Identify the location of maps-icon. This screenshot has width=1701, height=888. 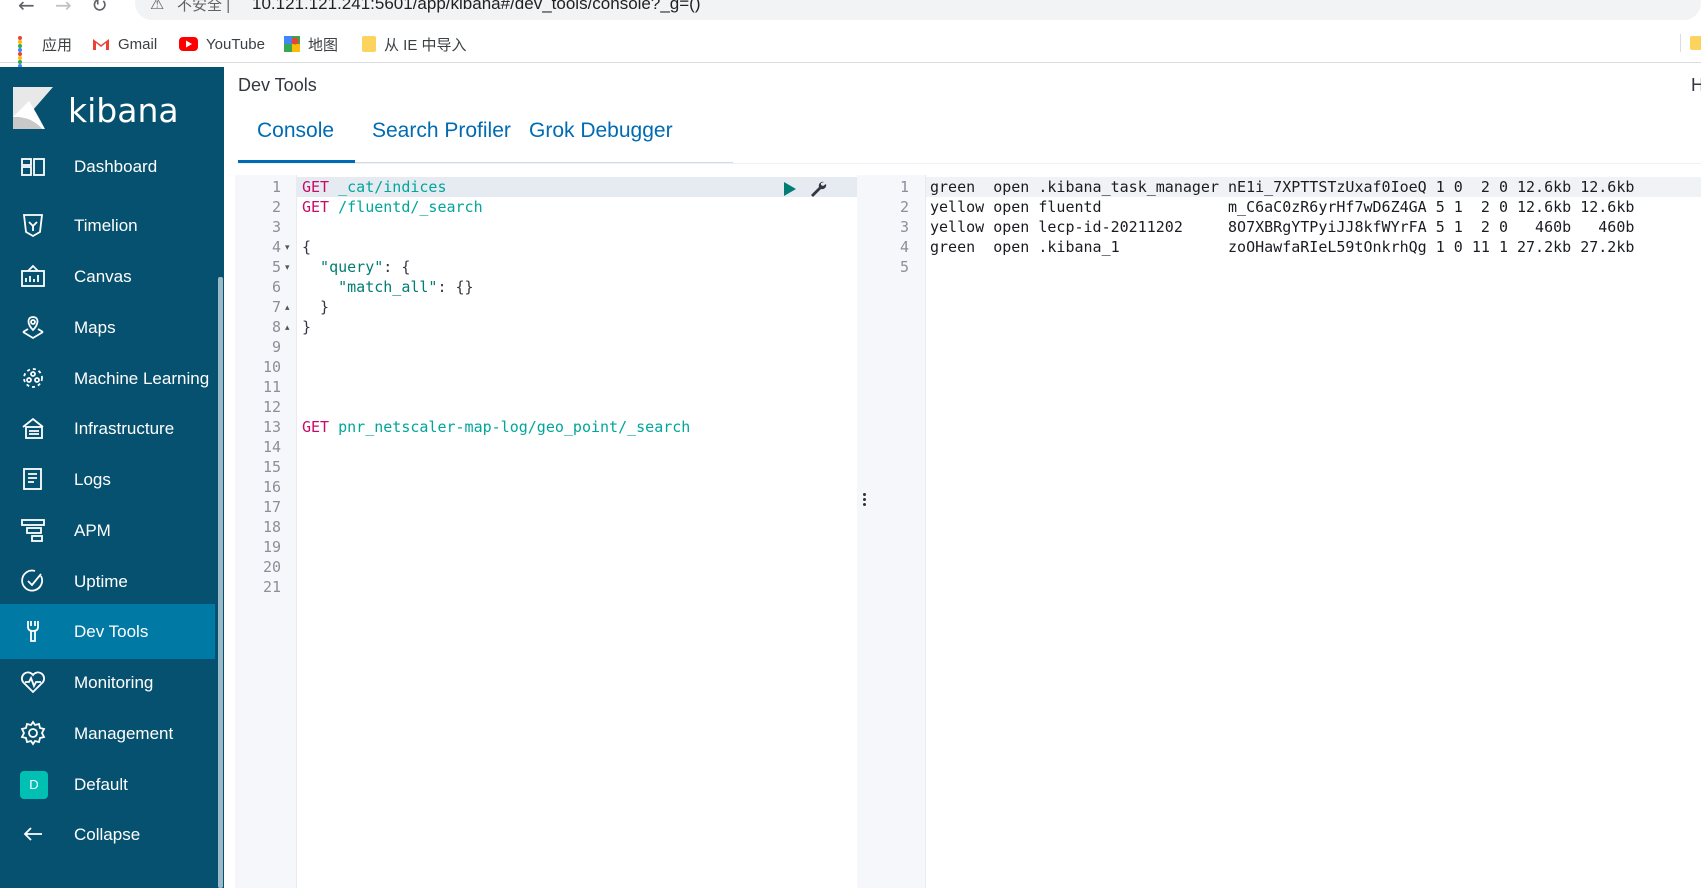
(33, 328).